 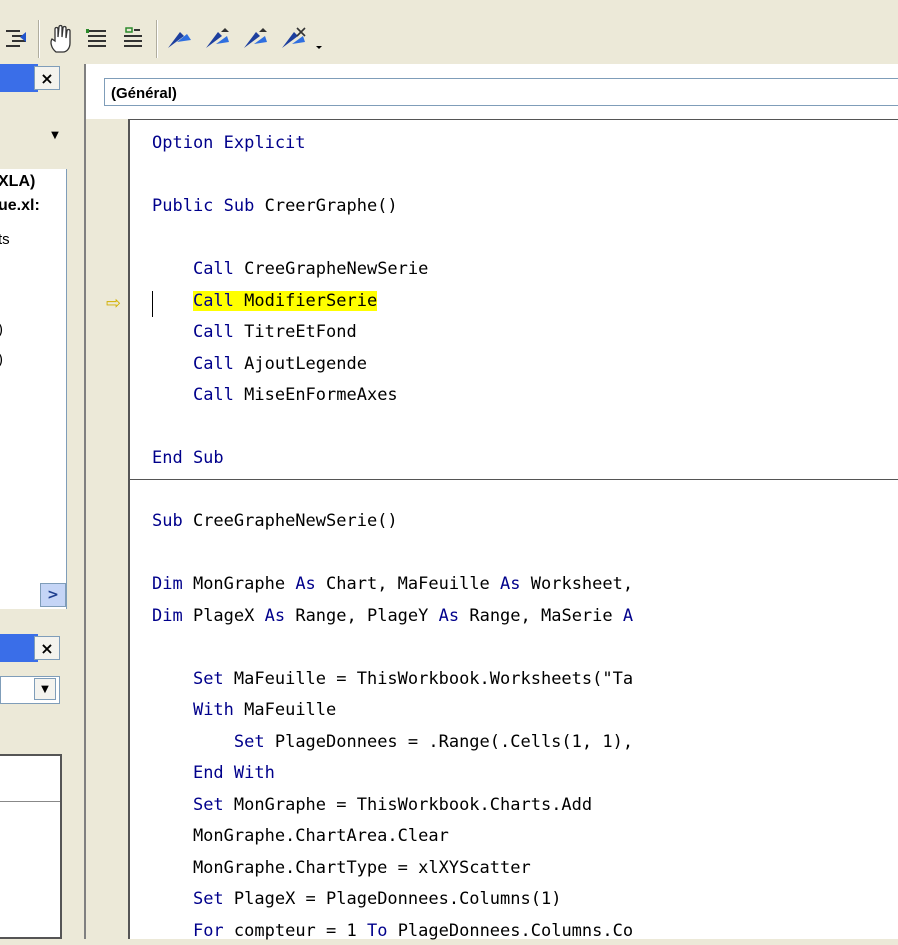 What do you see at coordinates (108, 529) in the screenshot?
I see `indicator-margin: ⇨` at bounding box center [108, 529].